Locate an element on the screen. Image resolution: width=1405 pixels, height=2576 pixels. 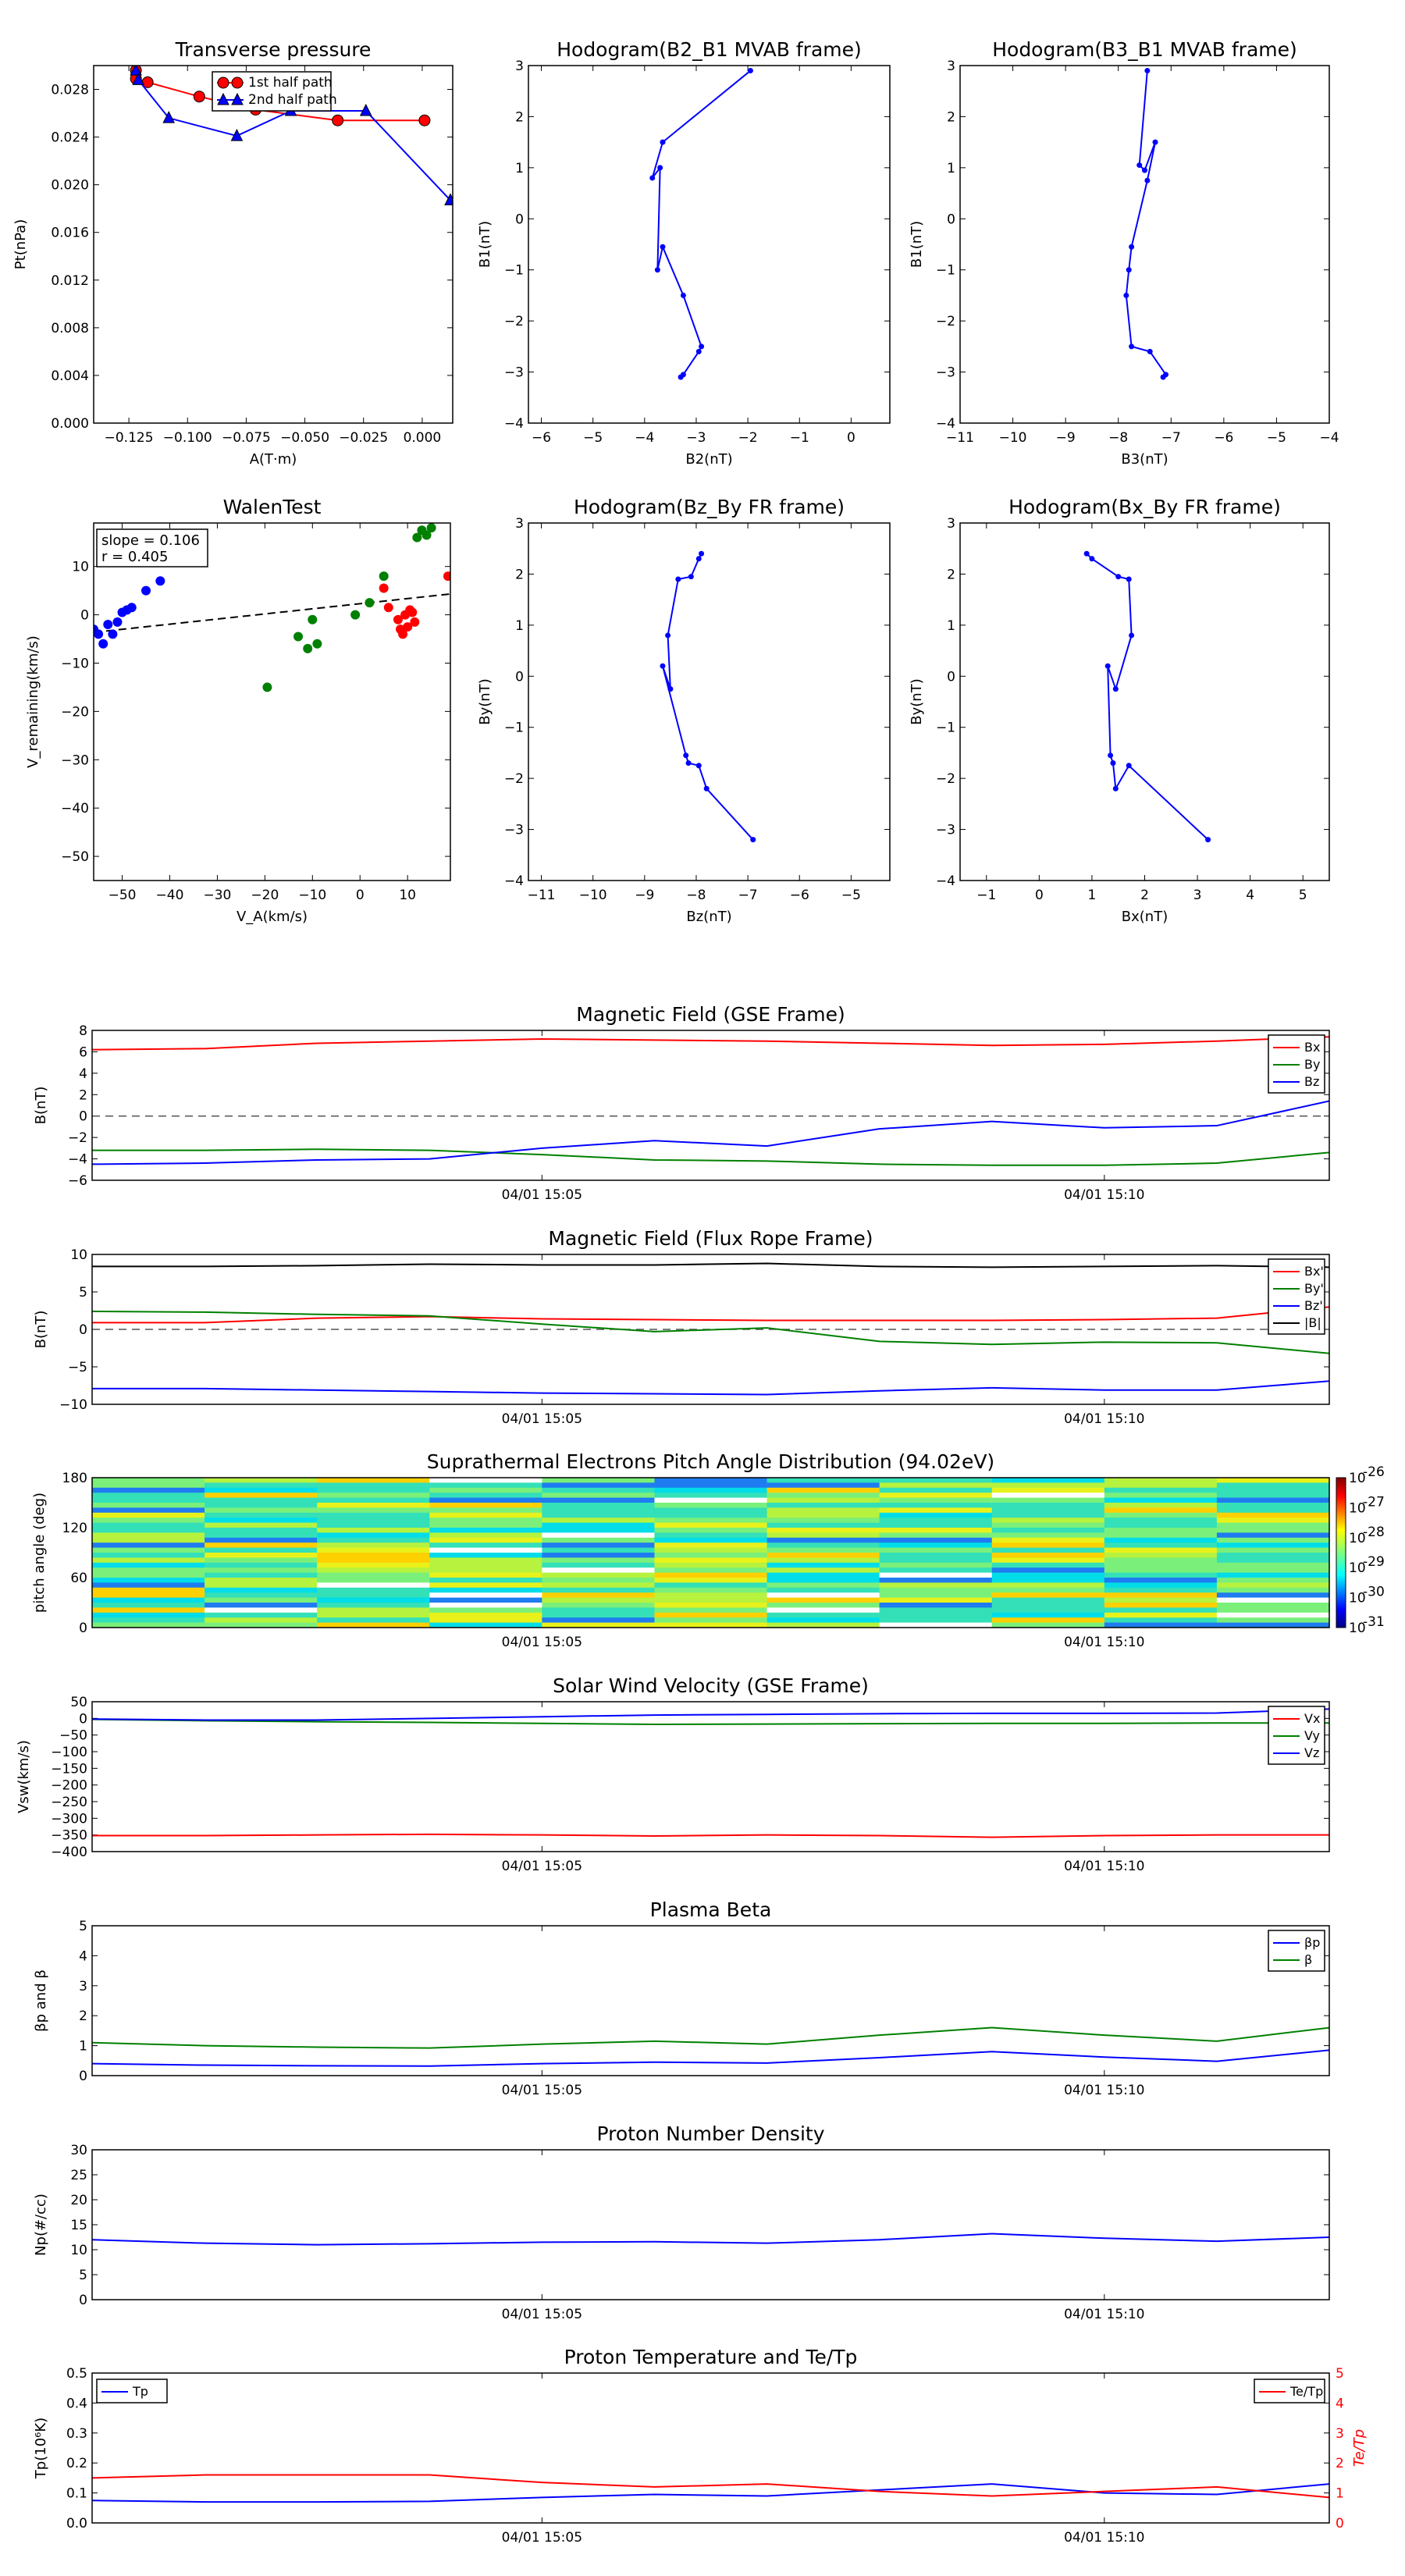
x-tick-label: −10 is located at coordinates (593, 895).